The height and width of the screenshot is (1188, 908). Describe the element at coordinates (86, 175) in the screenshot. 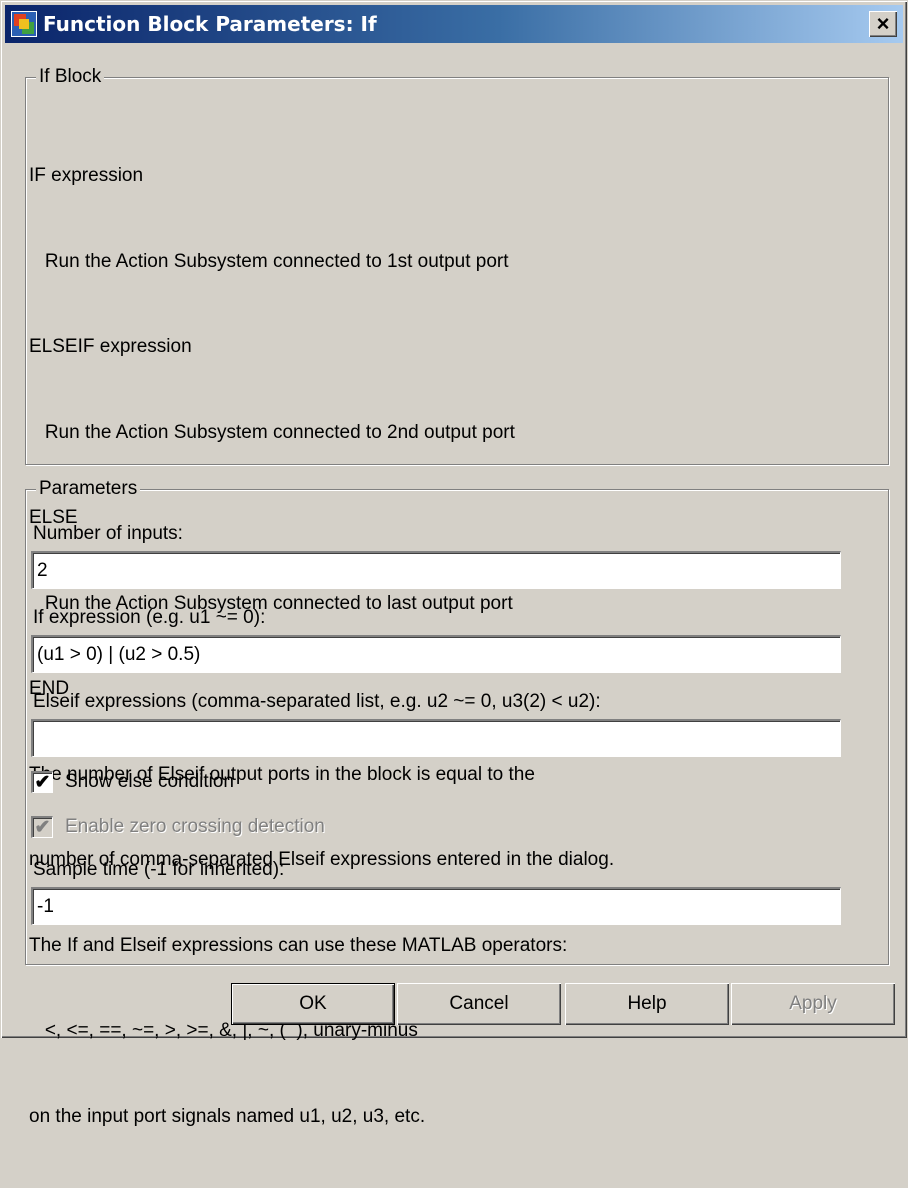

I see `desc-line: IF expression` at that location.